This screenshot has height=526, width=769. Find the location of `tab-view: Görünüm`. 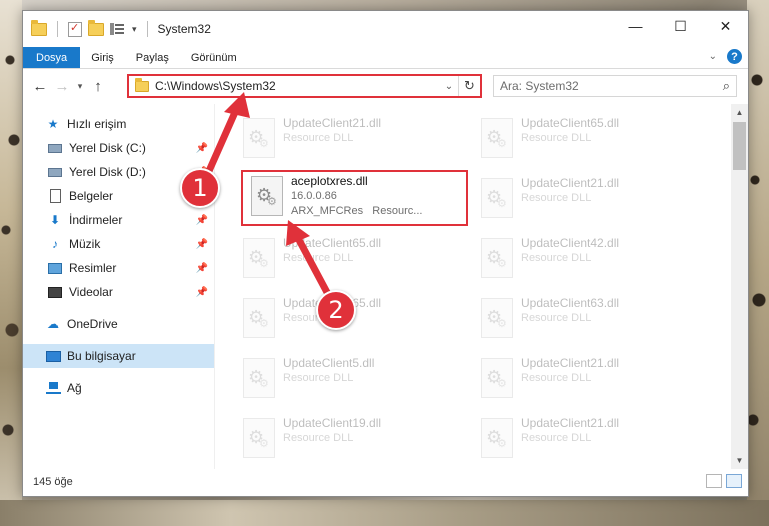

tab-view: Görünüm is located at coordinates (214, 57).